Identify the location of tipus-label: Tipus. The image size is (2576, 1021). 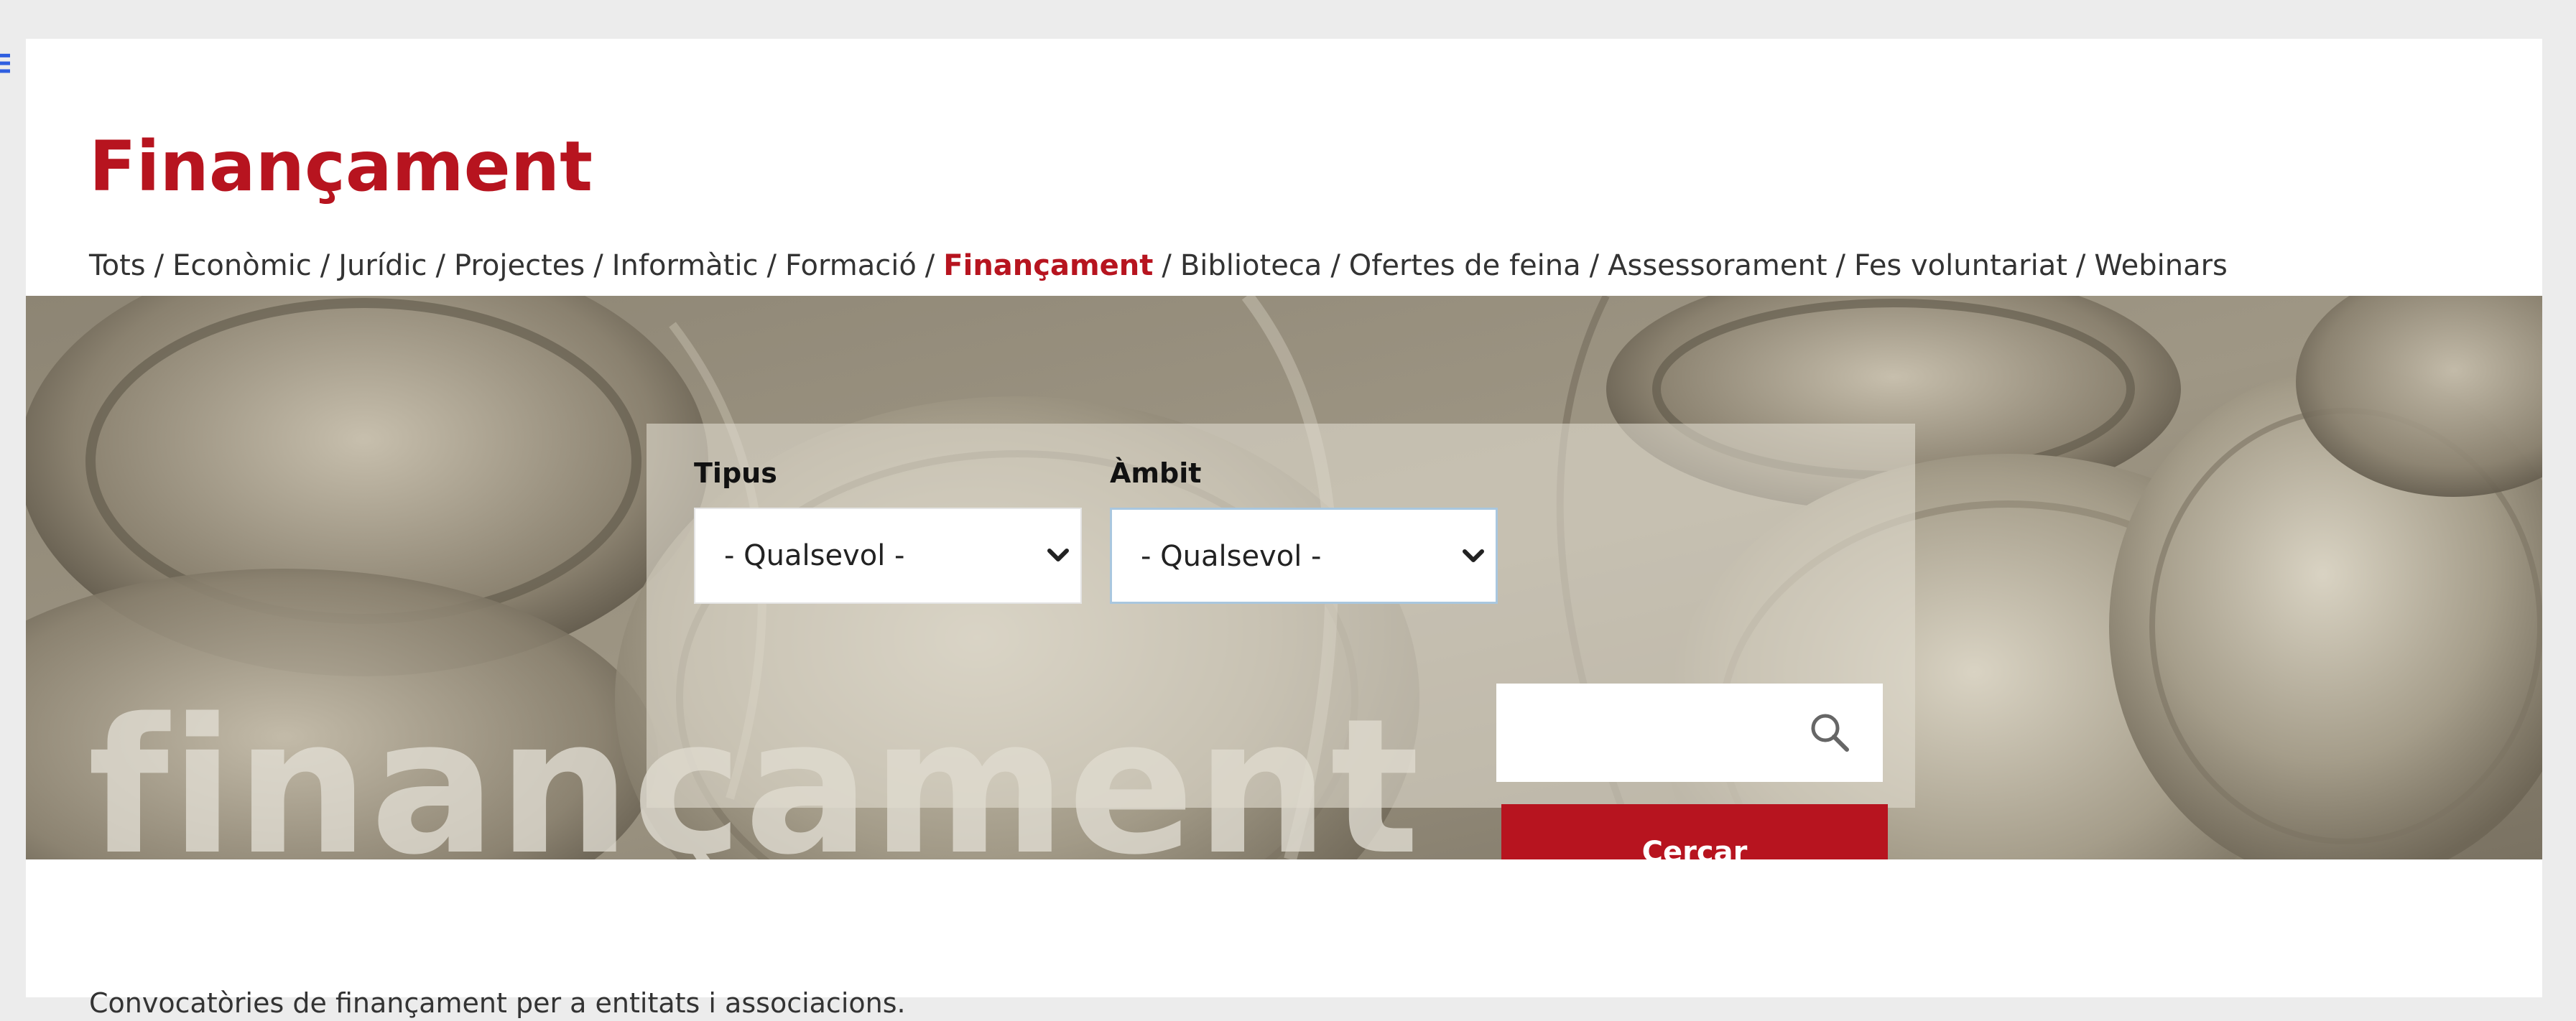
(735, 473).